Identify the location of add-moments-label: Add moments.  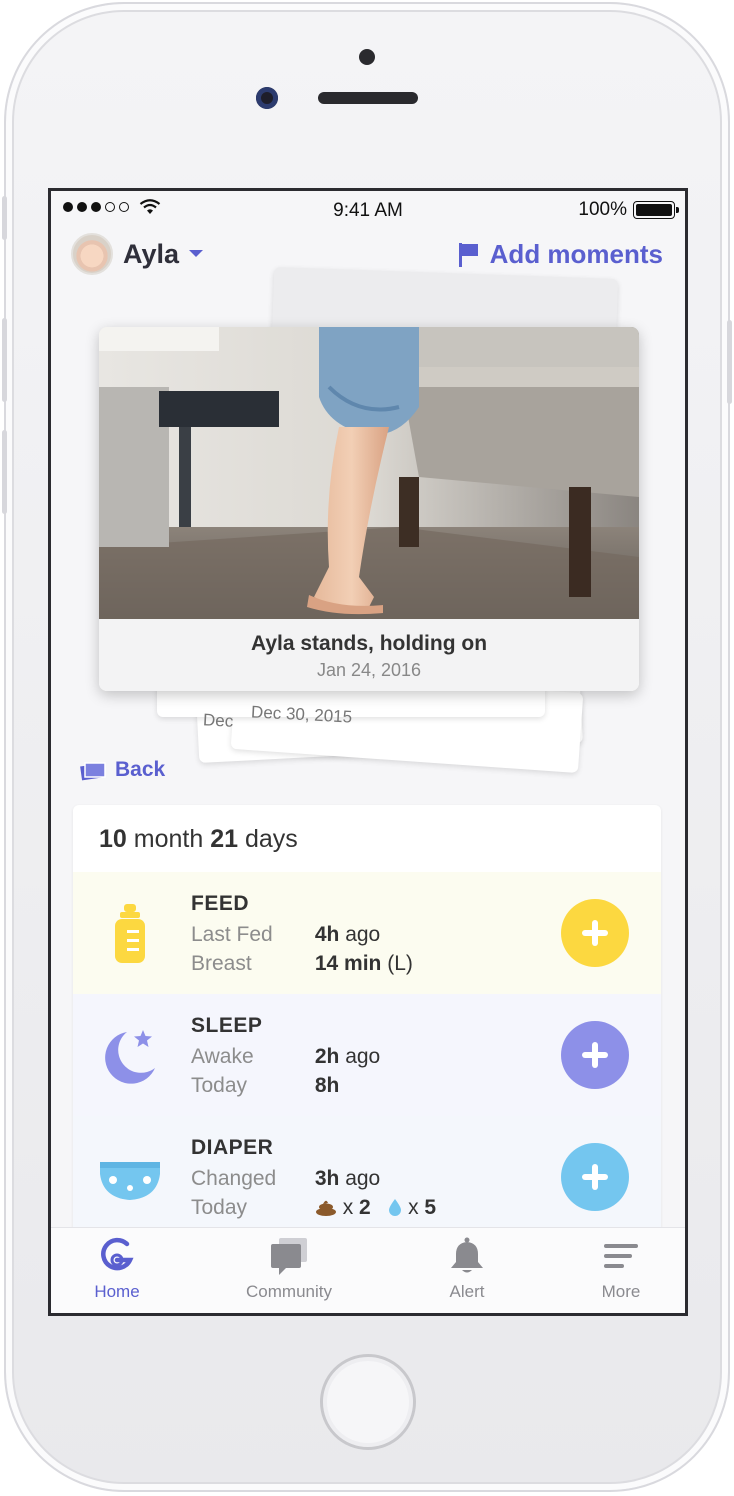
(576, 254).